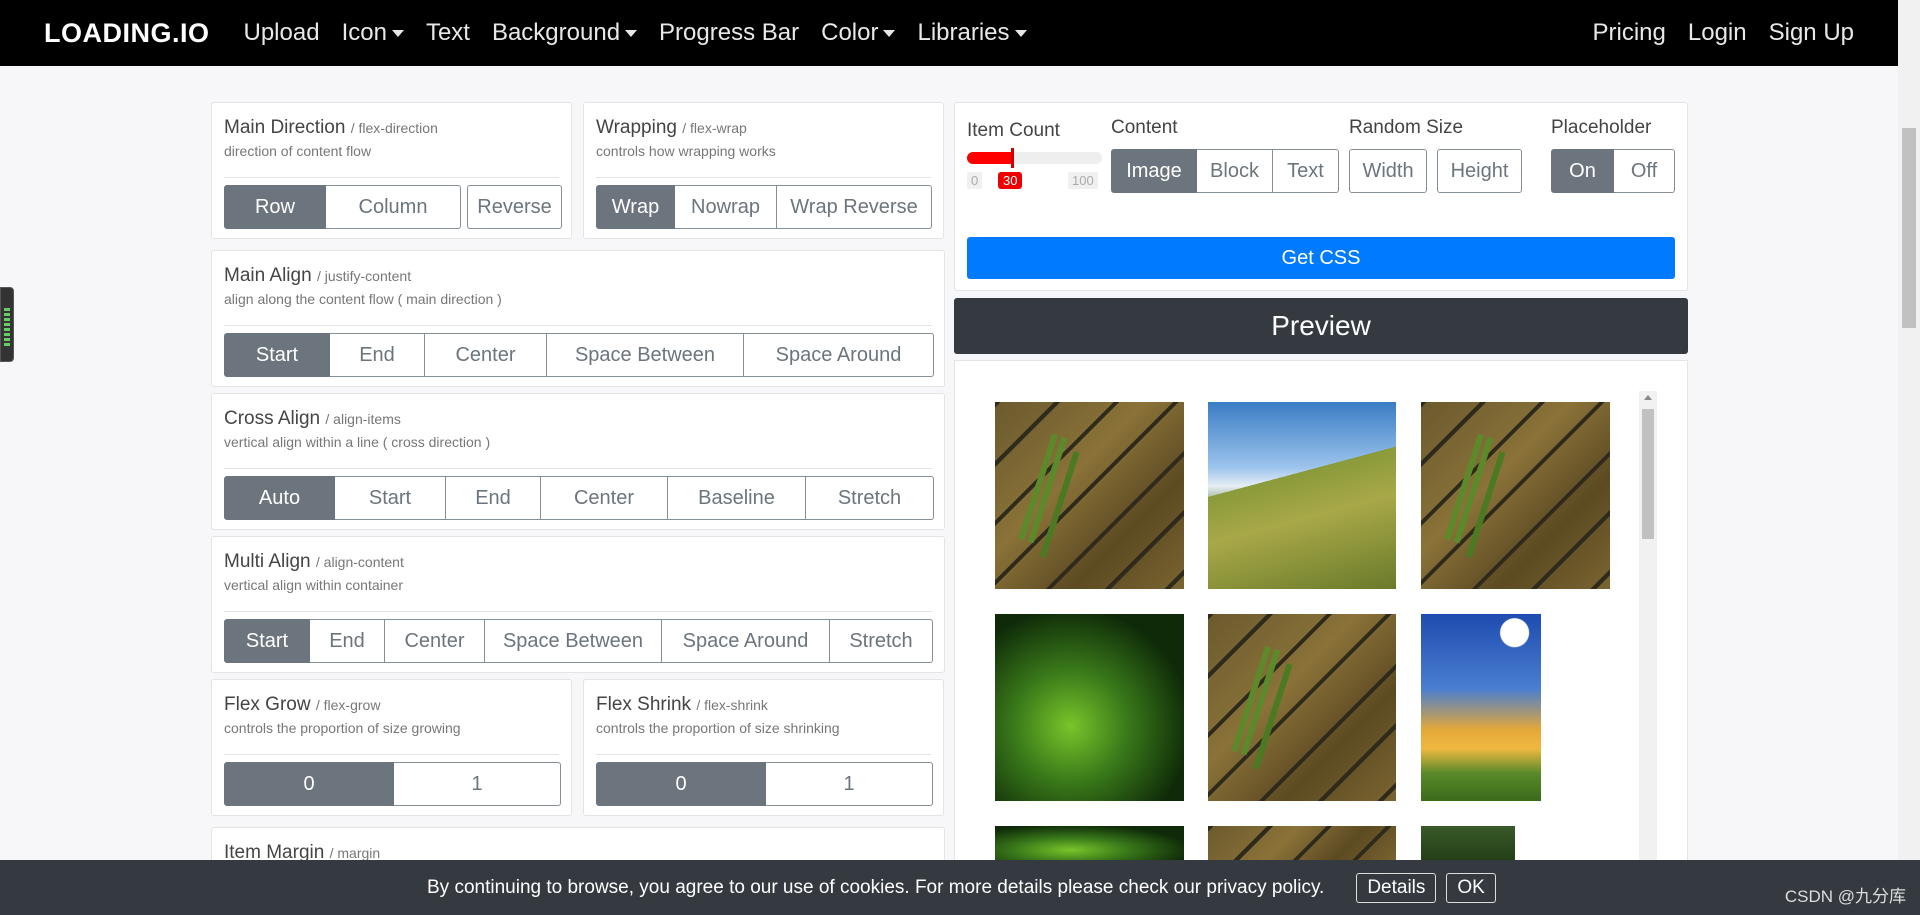 This screenshot has height=915, width=1920. Describe the element at coordinates (870, 498) in the screenshot. I see `cross-align-stretch-button: Stretch` at that location.